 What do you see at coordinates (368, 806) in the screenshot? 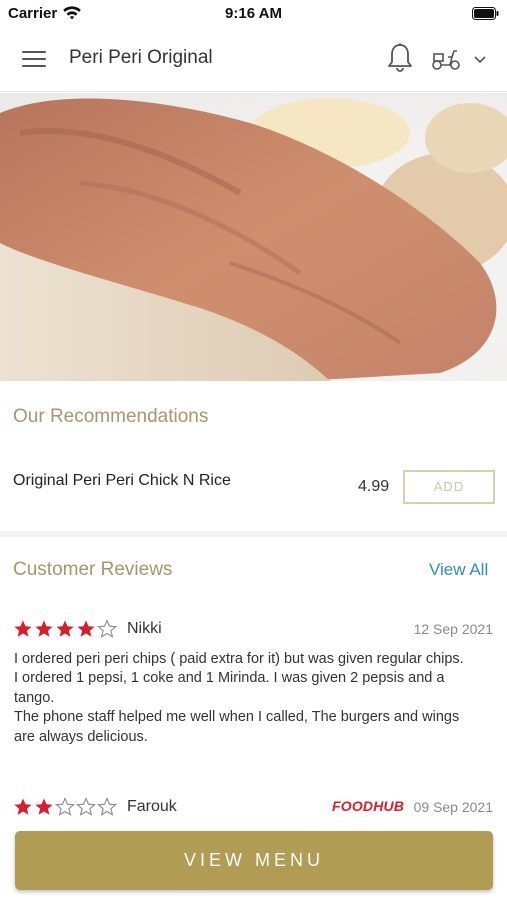
I see `foodhub-logo: FOODHUB` at bounding box center [368, 806].